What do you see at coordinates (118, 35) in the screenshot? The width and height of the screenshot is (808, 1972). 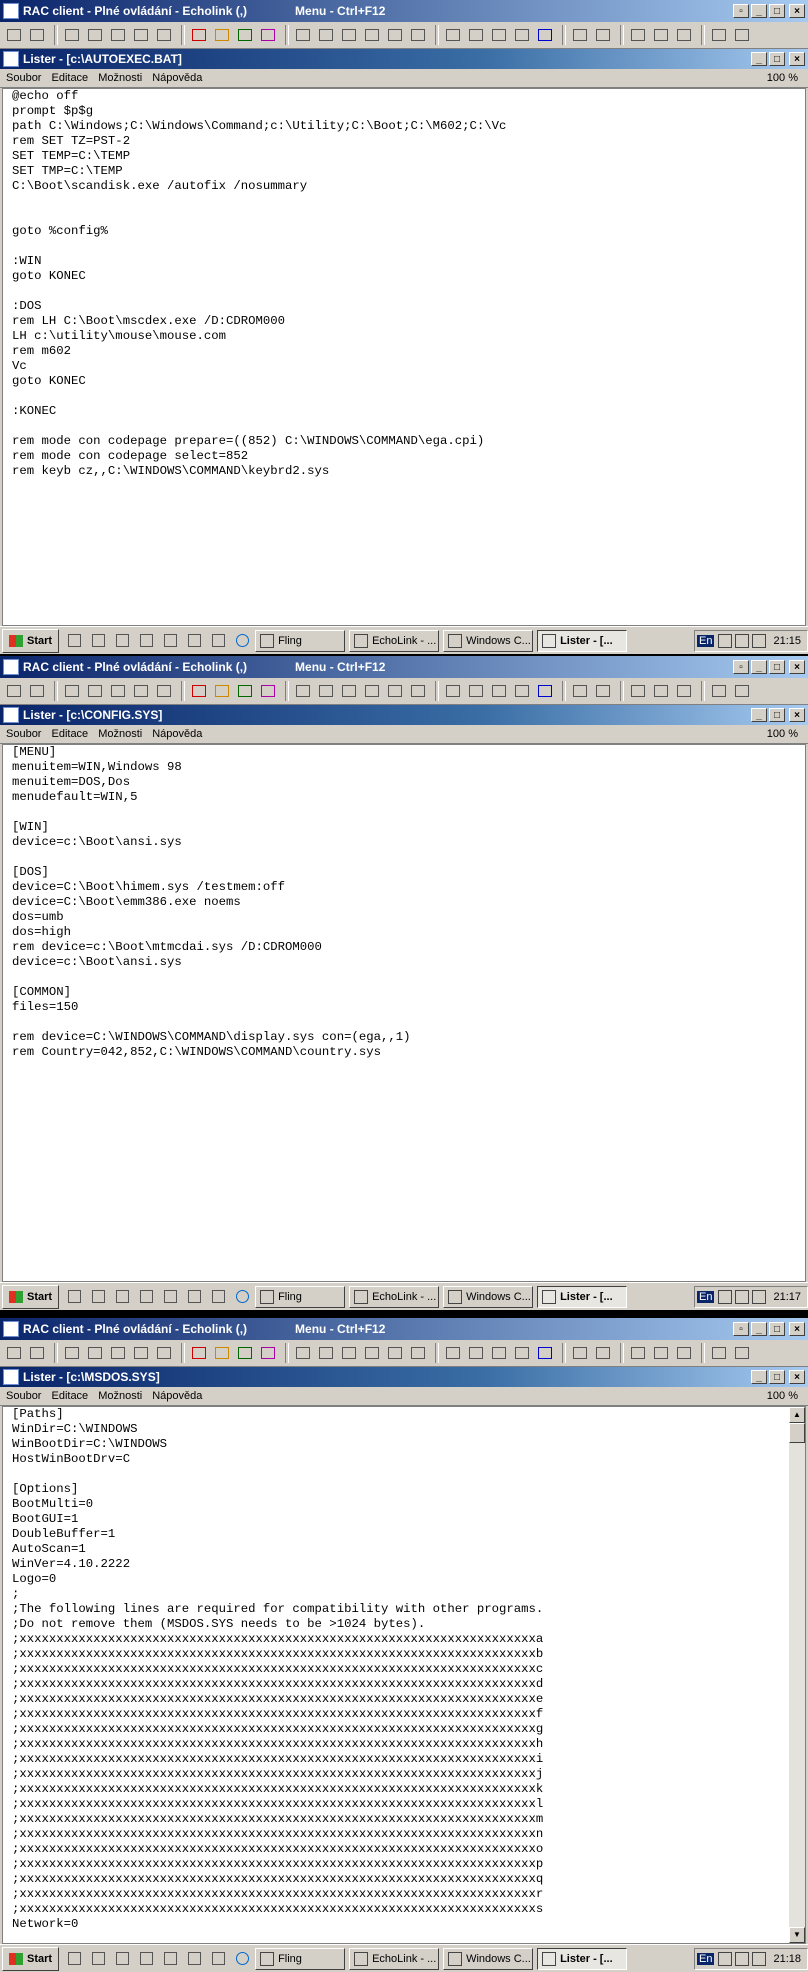 I see `view-mode-3-icon` at bounding box center [118, 35].